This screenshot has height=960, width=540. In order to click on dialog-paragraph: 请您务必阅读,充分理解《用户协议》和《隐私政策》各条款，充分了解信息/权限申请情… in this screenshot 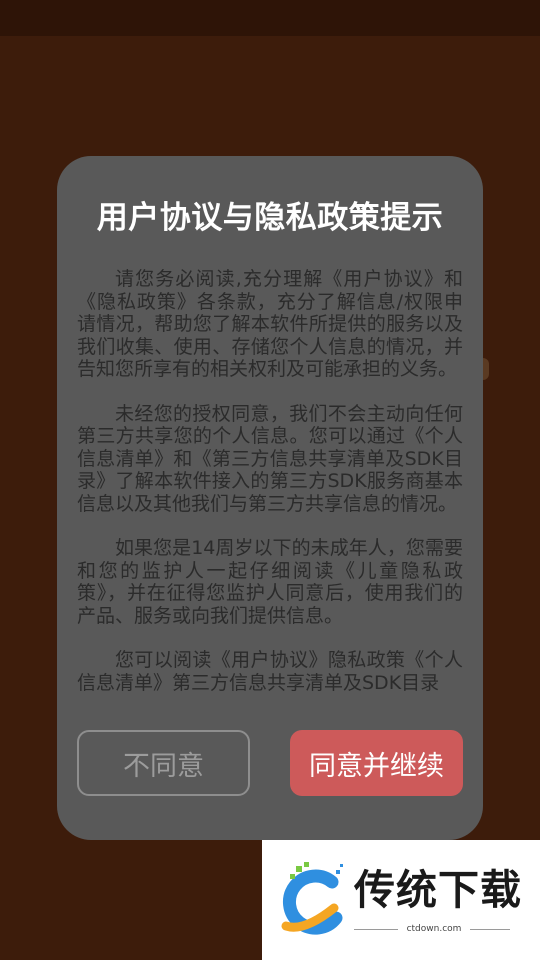, I will do `click(270, 324)`.